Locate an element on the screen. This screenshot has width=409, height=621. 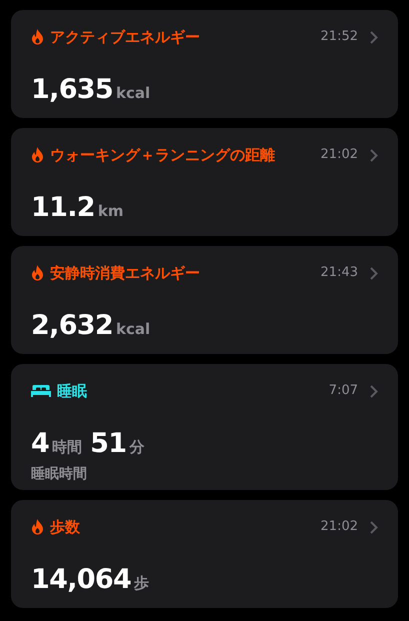
value-unit: 分 is located at coordinates (136, 447).